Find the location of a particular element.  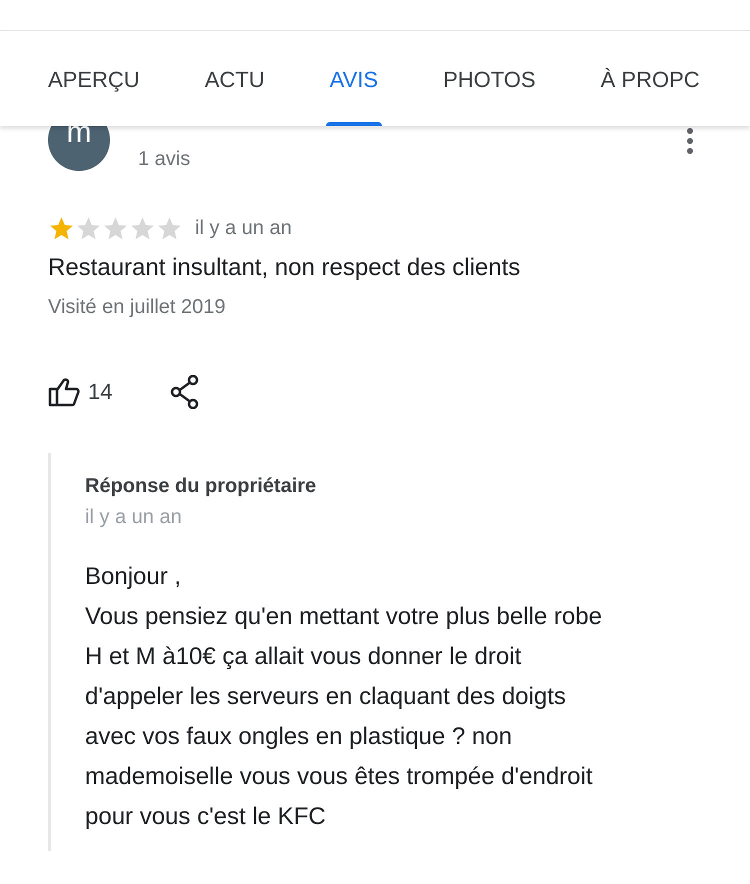

like-icon is located at coordinates (64, 392).